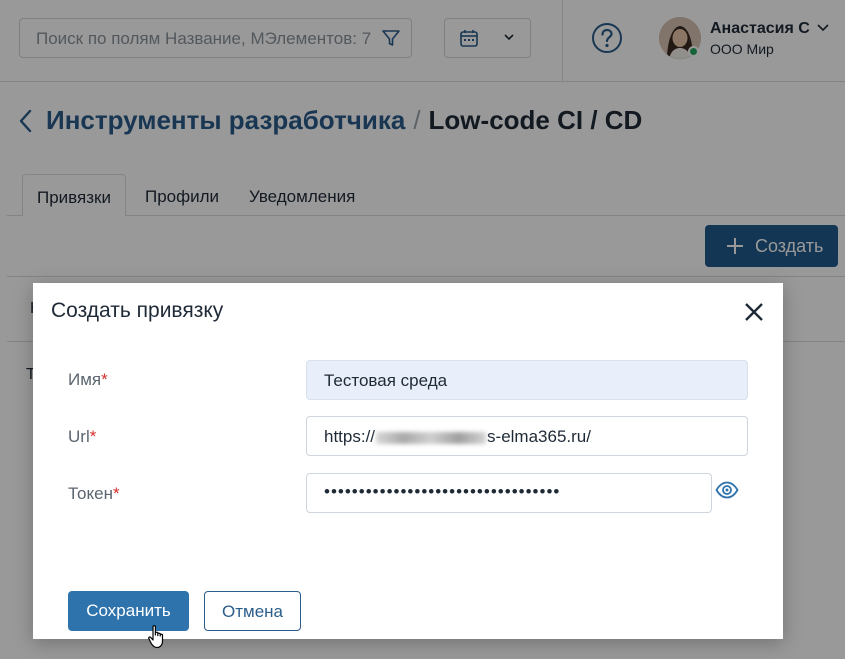 The height and width of the screenshot is (659, 845). Describe the element at coordinates (431, 437) in the screenshot. I see `redacted-blur` at that location.